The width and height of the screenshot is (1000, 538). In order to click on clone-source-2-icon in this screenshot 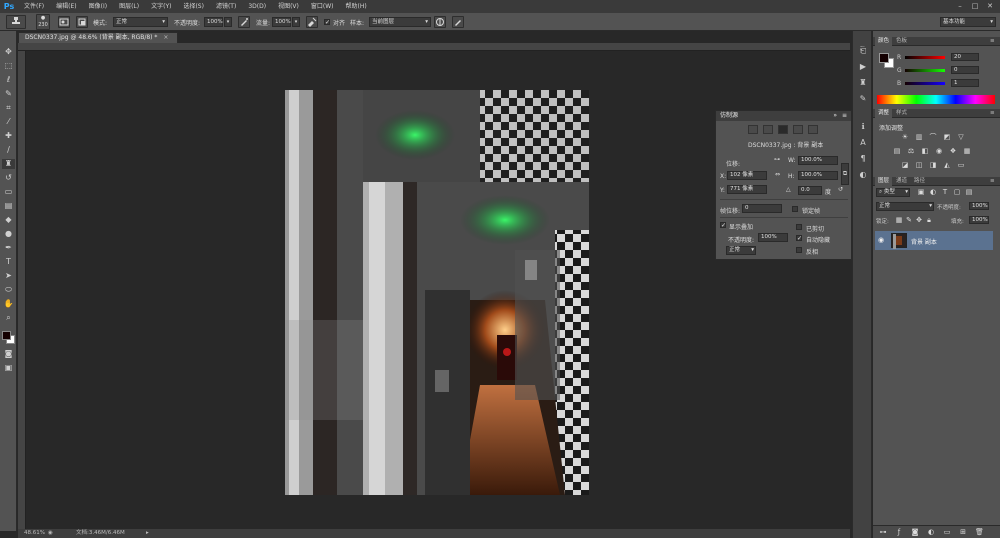, I will do `click(768, 129)`.